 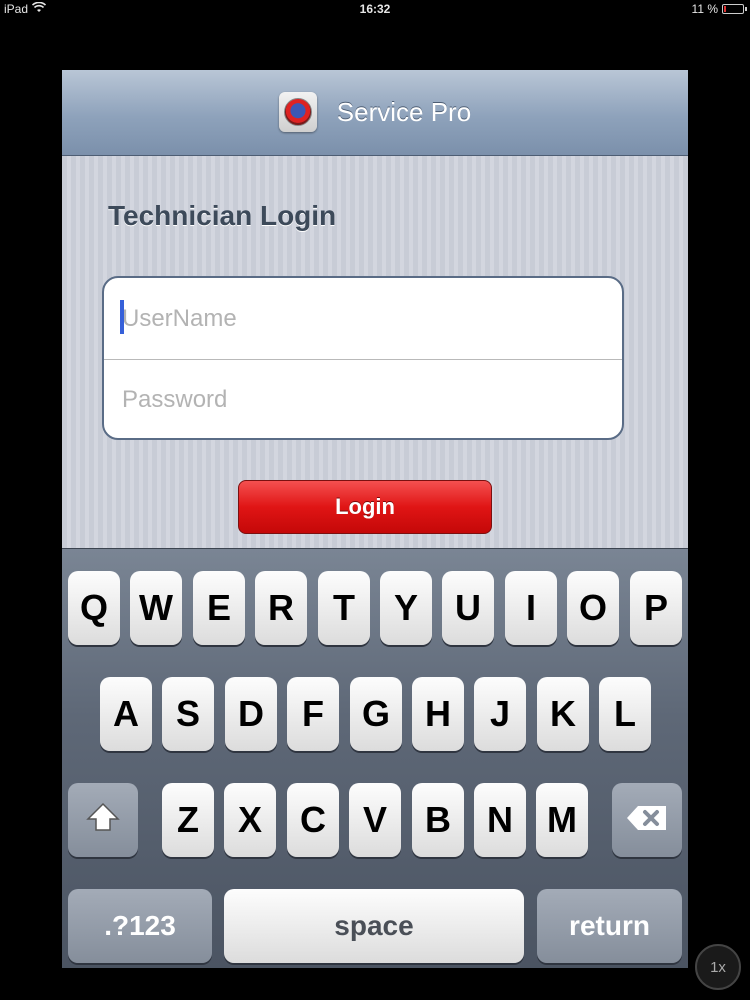 I want to click on zoom-badge: 1x, so click(x=718, y=967).